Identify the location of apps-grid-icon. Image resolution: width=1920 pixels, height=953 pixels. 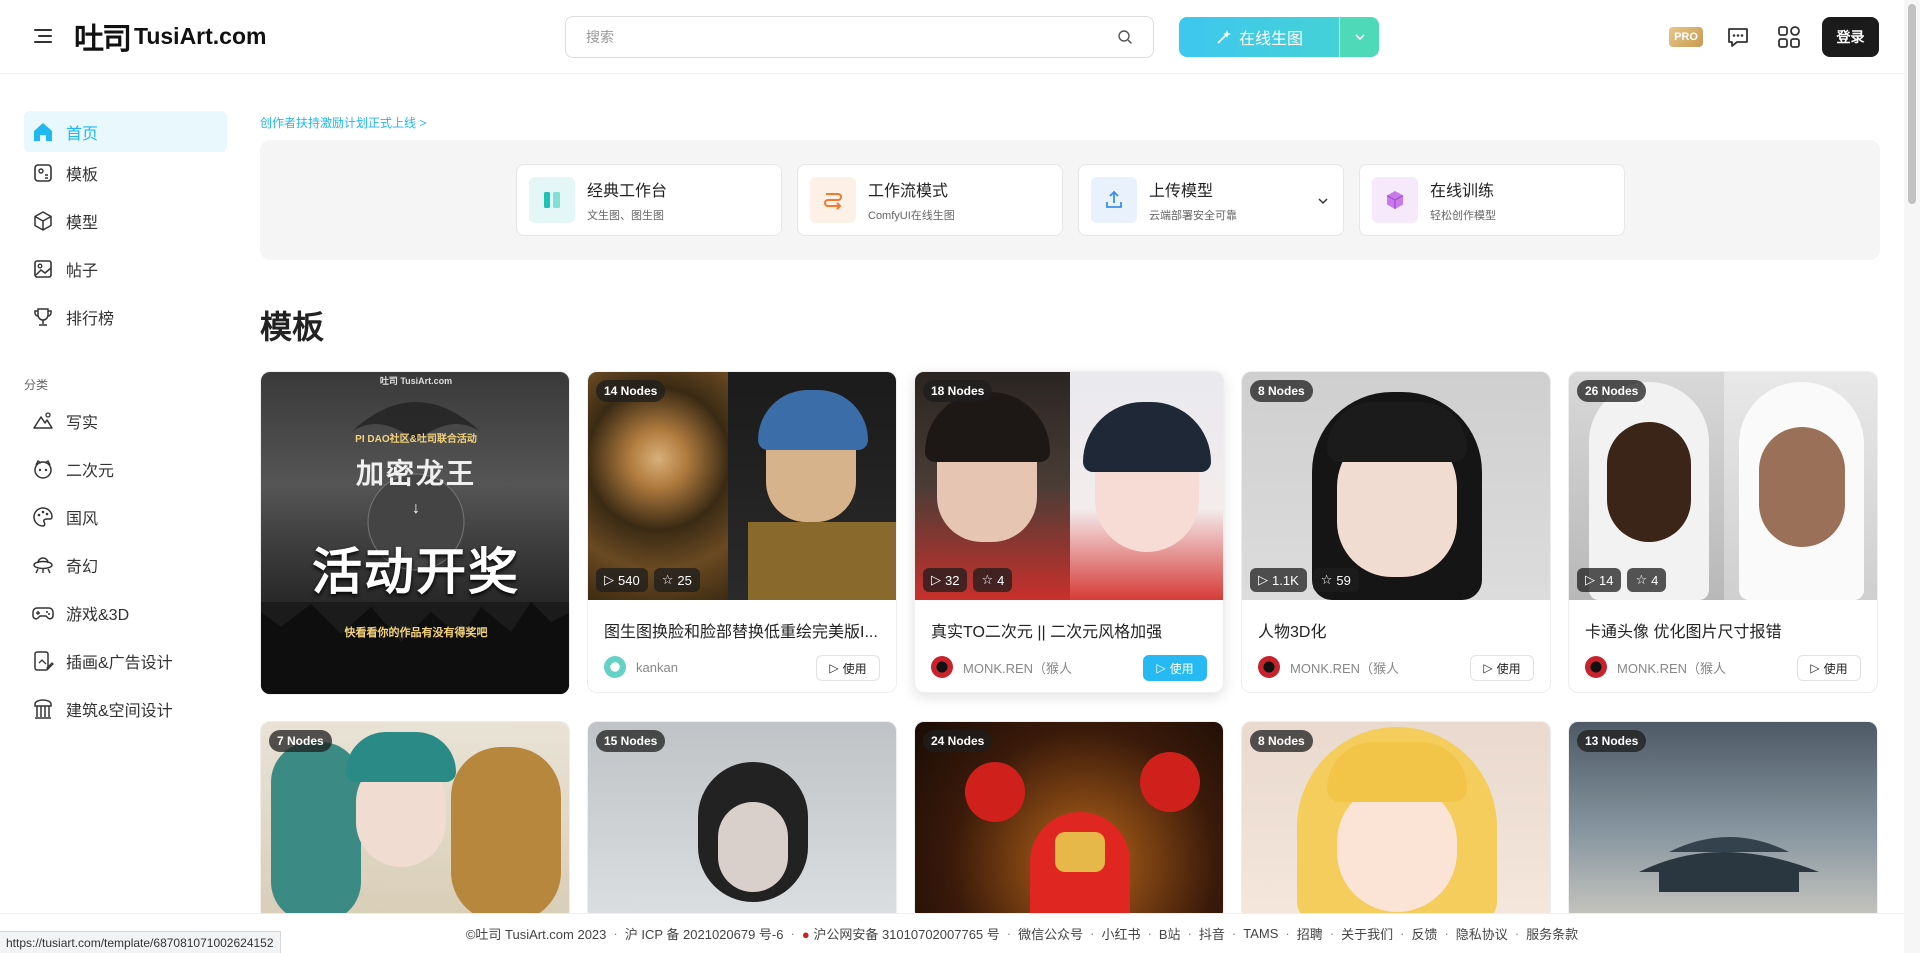
(1789, 37).